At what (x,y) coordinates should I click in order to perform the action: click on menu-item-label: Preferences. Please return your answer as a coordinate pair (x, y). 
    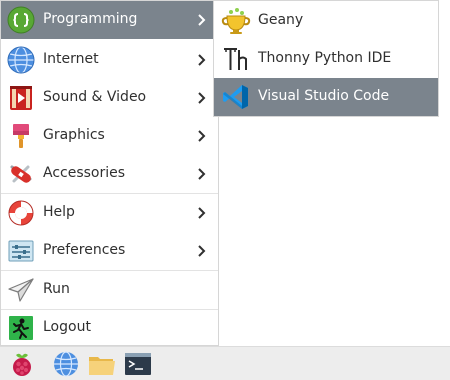
    Looking at the image, I should click on (84, 250).